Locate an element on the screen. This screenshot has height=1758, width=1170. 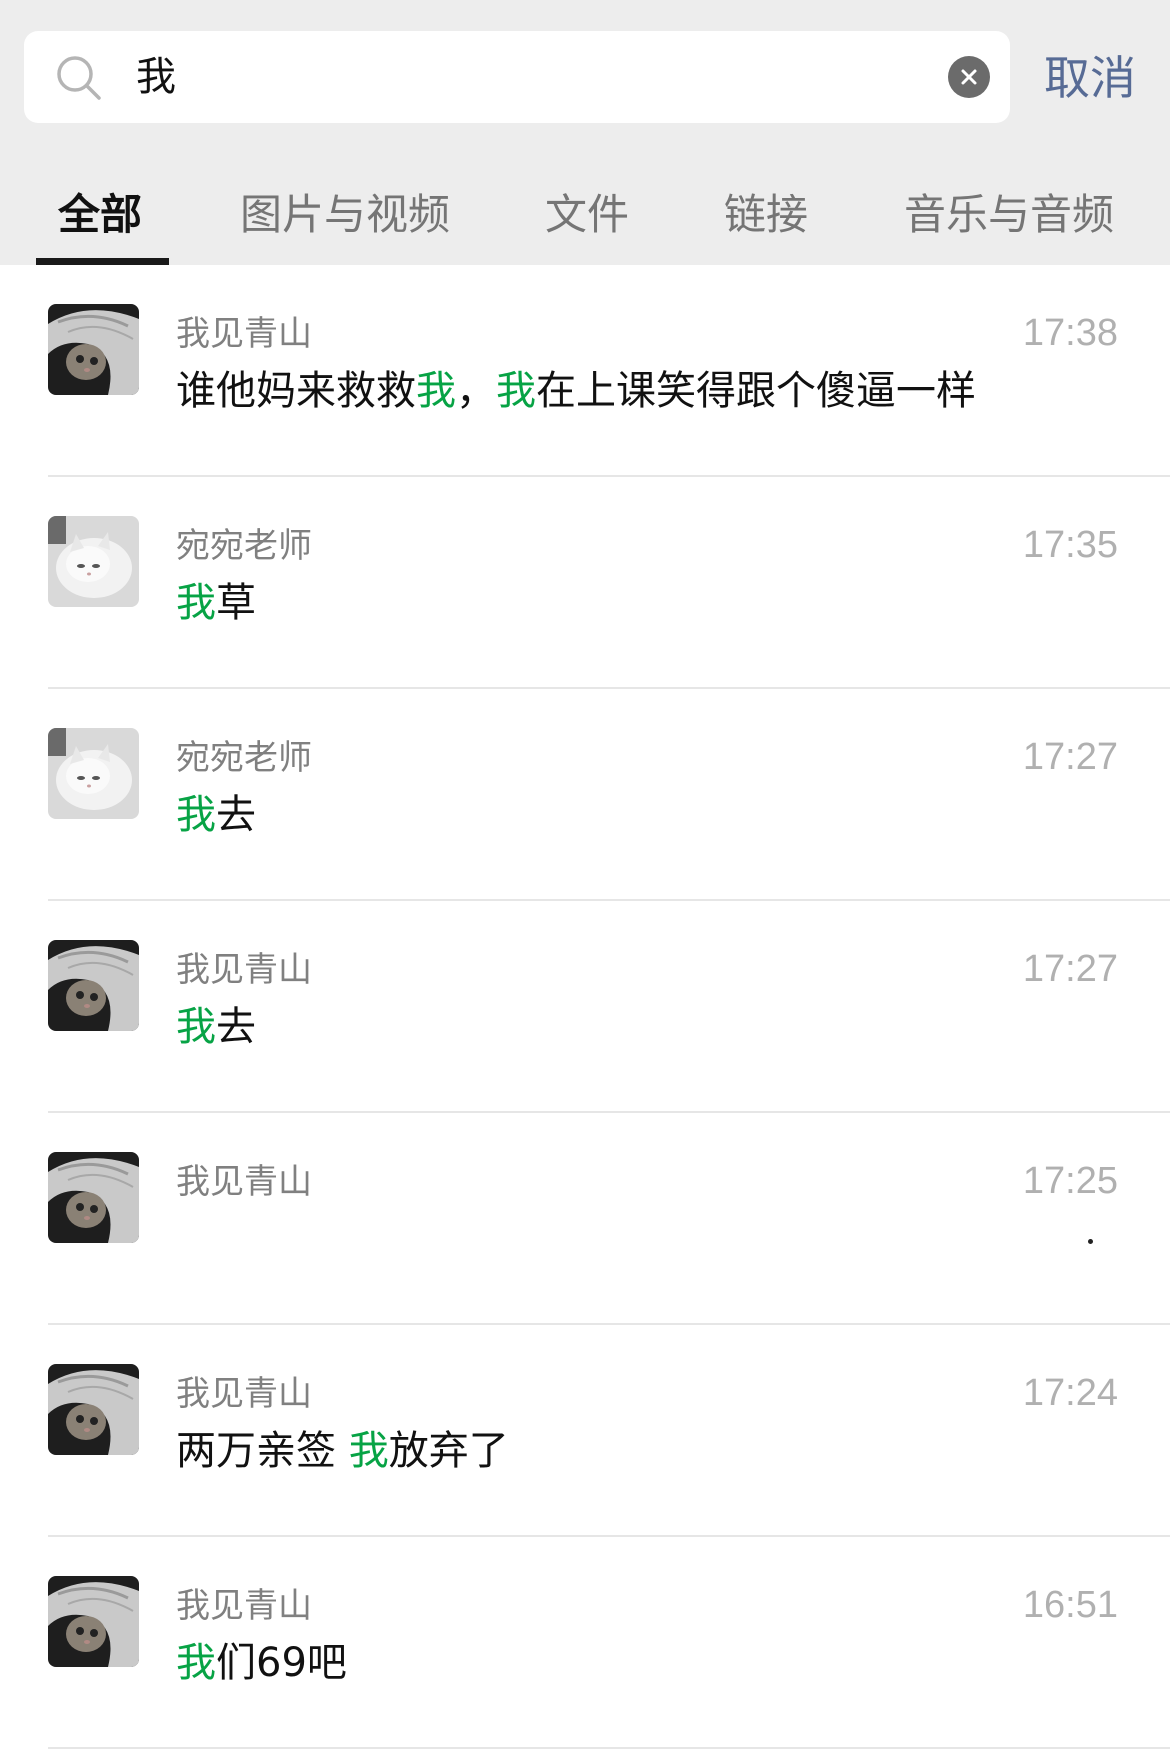
snippet-text: 们69吧 is located at coordinates (281, 1663).